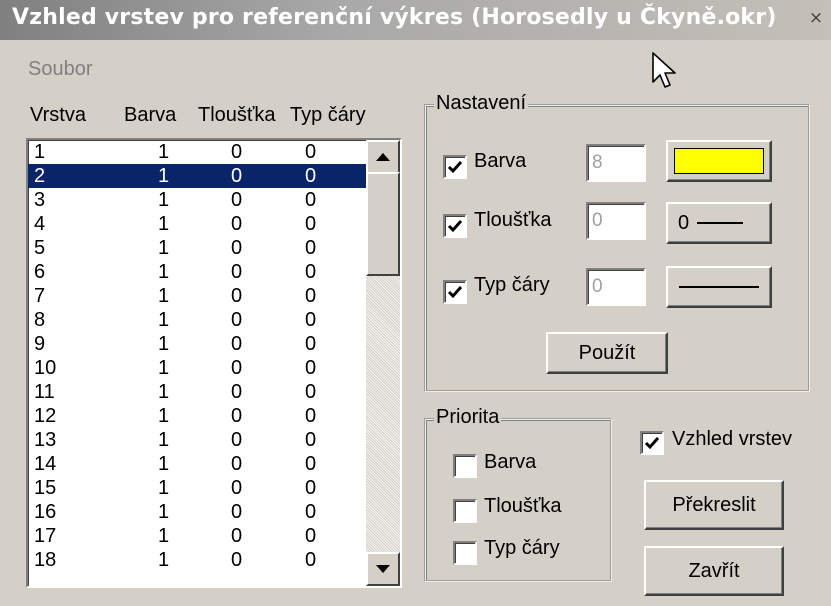 Image resolution: width=831 pixels, height=606 pixels. Describe the element at coordinates (197, 176) in the screenshot. I see `layer-row: 2 1 0 0` at that location.